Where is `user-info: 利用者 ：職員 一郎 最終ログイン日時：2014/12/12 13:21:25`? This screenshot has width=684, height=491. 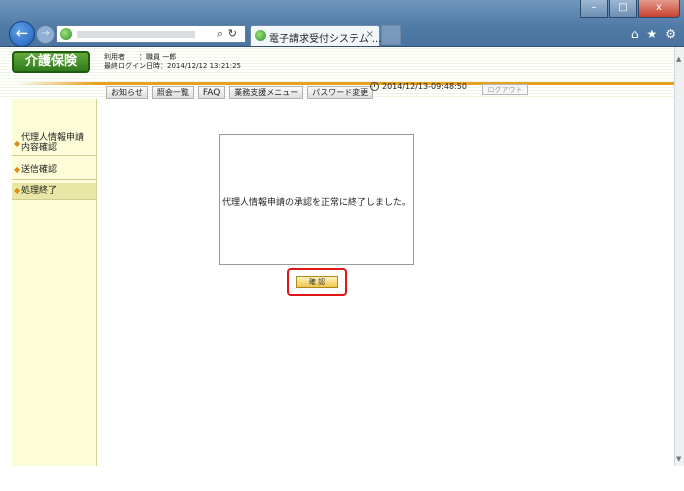
user-info: 利用者 ：職員 一郎 最終ログイン日時：2014/12/12 13:21:25 is located at coordinates (172, 62).